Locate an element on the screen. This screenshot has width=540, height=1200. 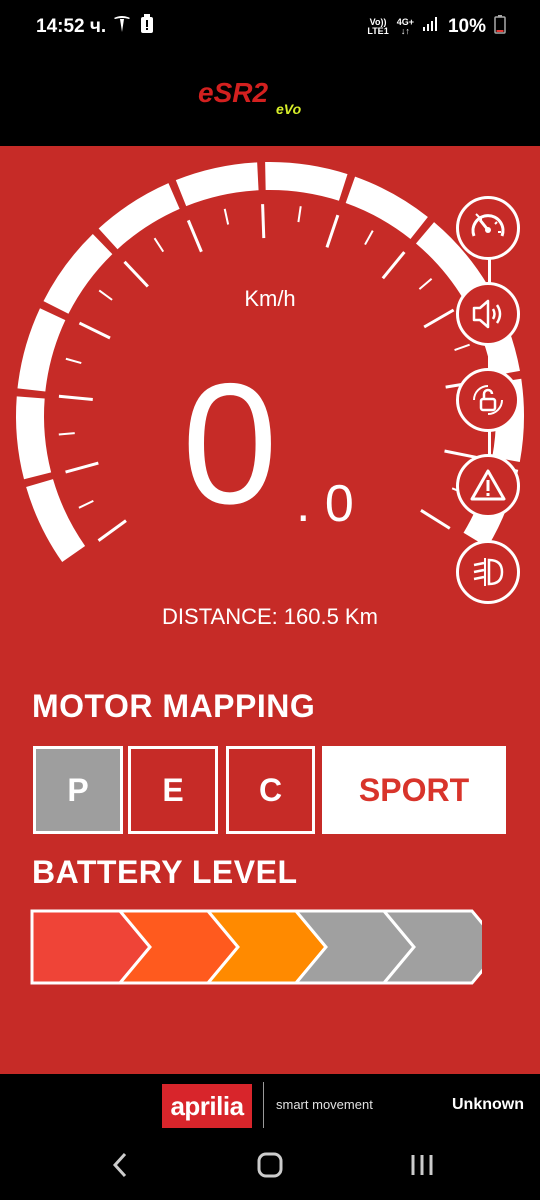
back-icon is located at coordinates (119, 1165).